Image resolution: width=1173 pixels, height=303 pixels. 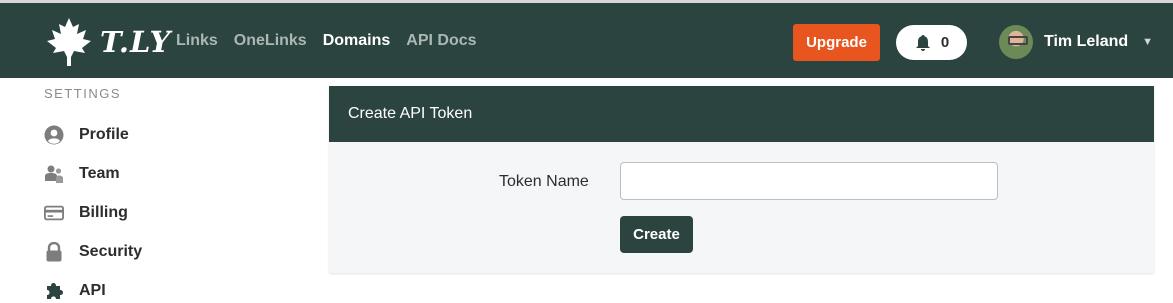 What do you see at coordinates (154, 251) in the screenshot?
I see `sidebar-item-security: Security` at bounding box center [154, 251].